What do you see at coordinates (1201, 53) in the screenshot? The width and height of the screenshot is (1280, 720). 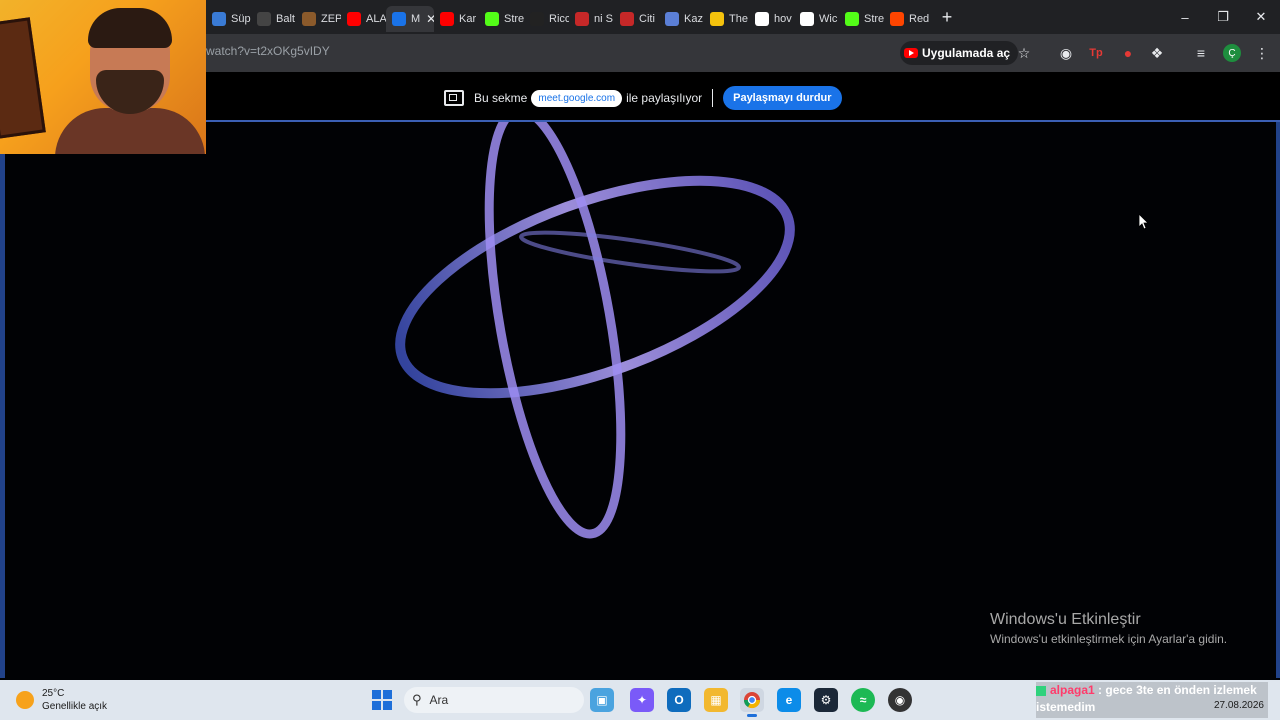 I see `media-control-icon: ≡` at bounding box center [1201, 53].